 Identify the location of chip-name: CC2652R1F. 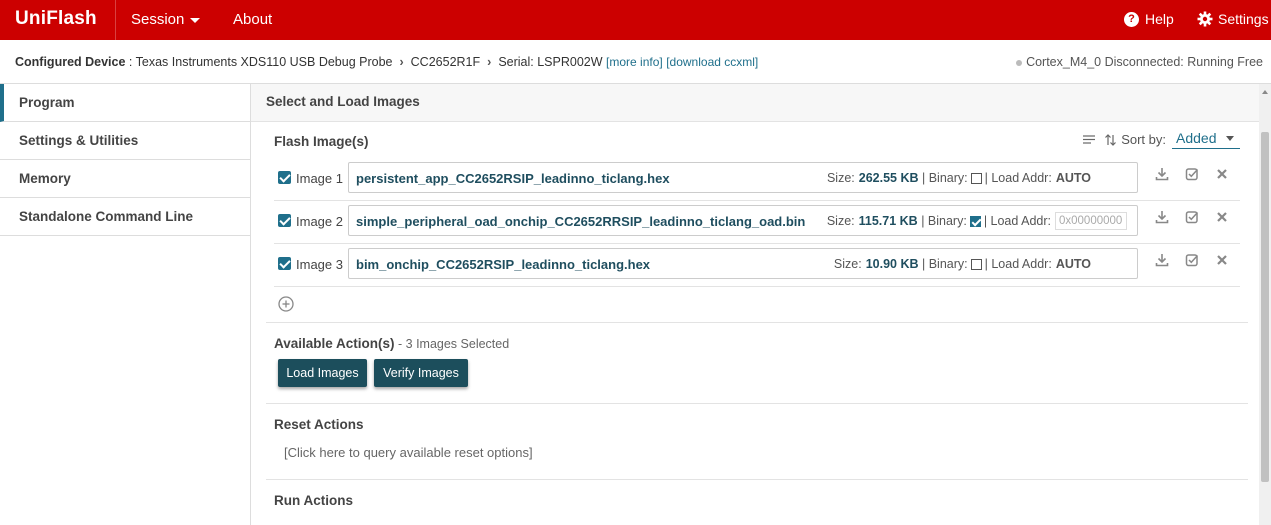
(445, 62).